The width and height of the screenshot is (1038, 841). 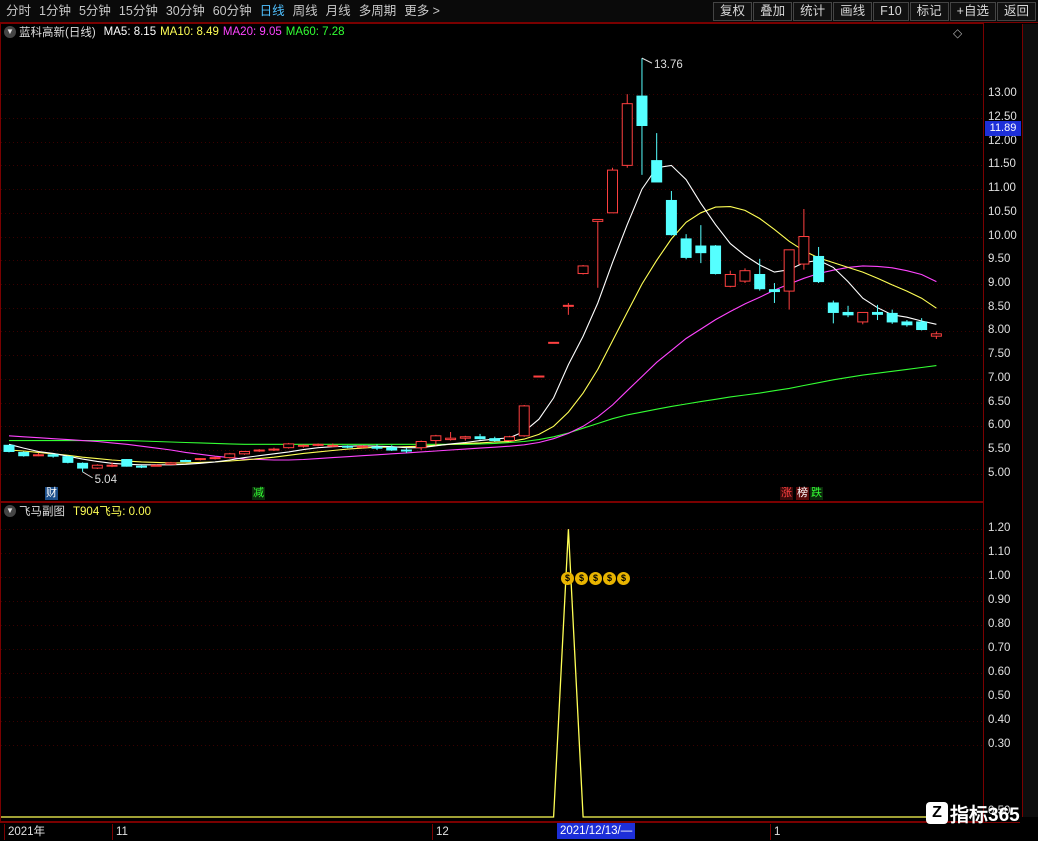 I want to click on main-axis-tick: 7.00, so click(x=999, y=377).